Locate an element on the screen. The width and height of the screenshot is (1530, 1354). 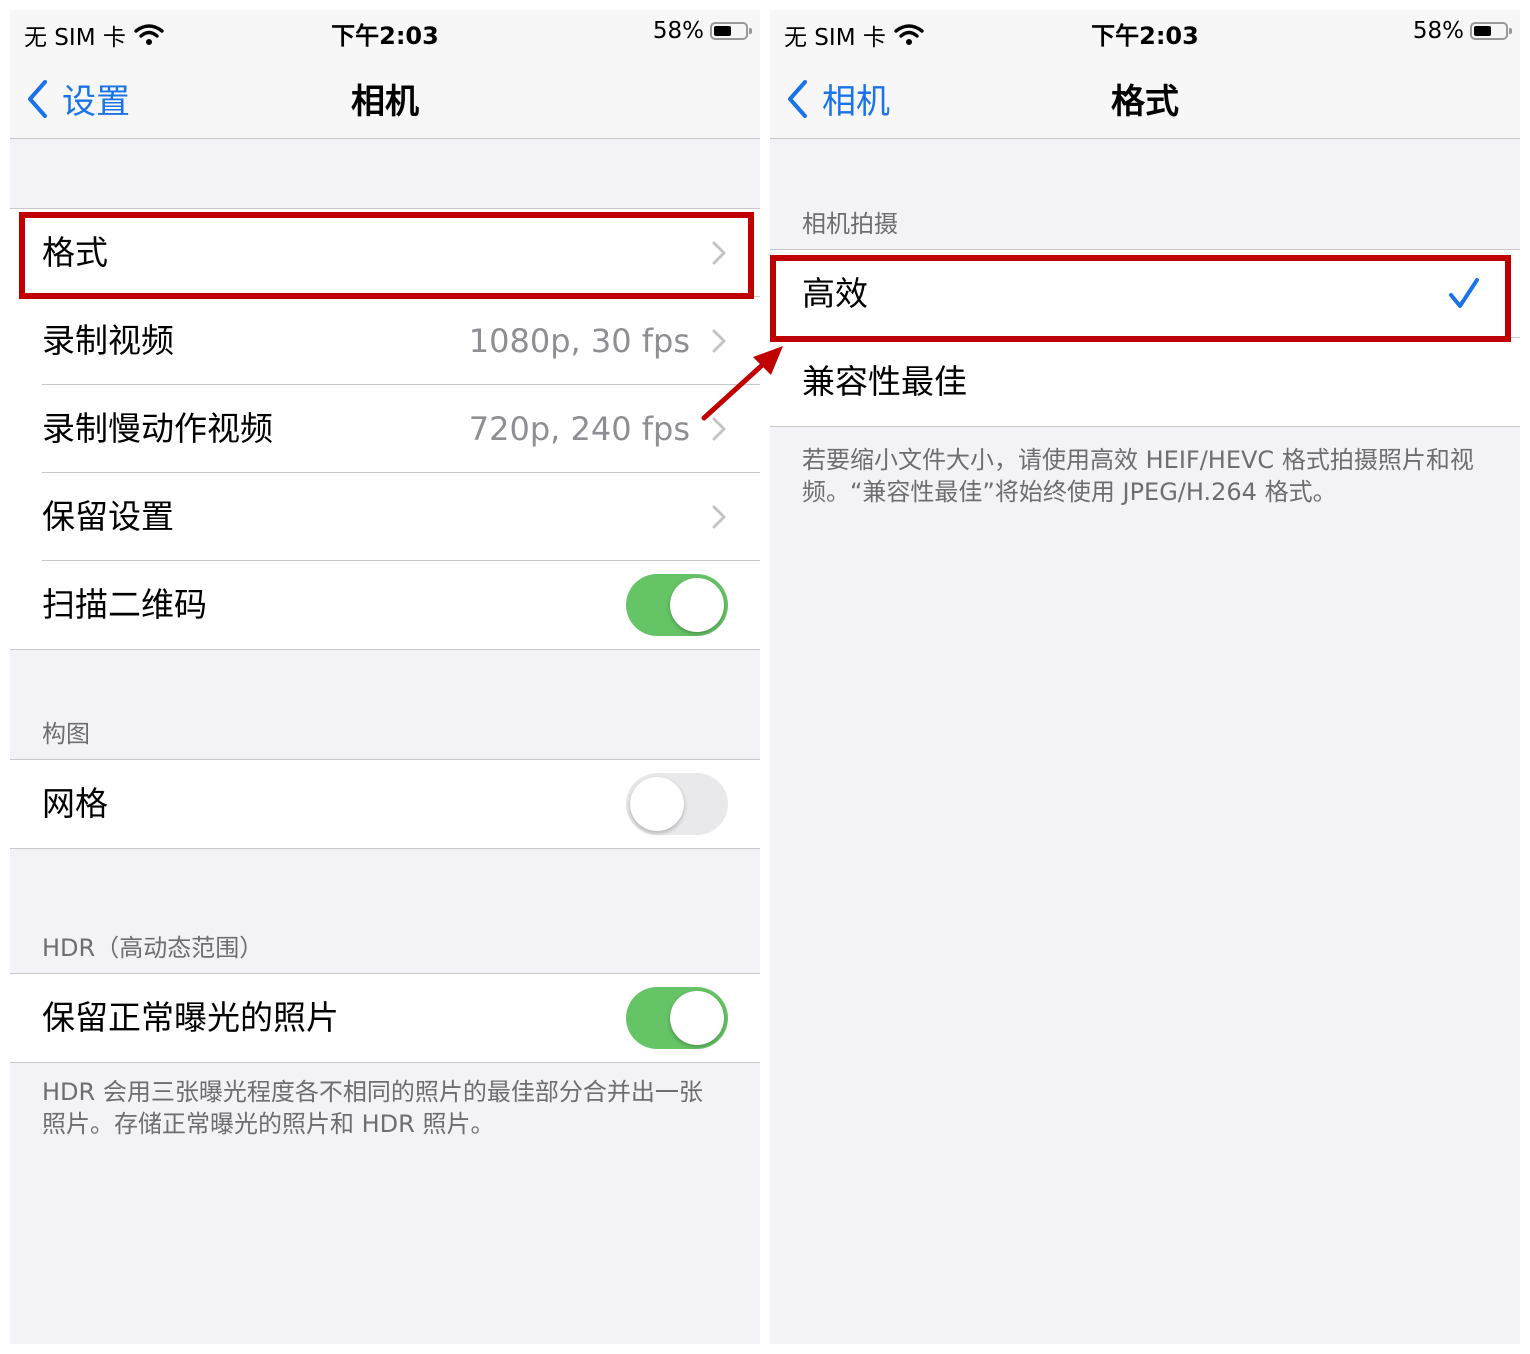
arrow-annotation is located at coordinates (742, 383).